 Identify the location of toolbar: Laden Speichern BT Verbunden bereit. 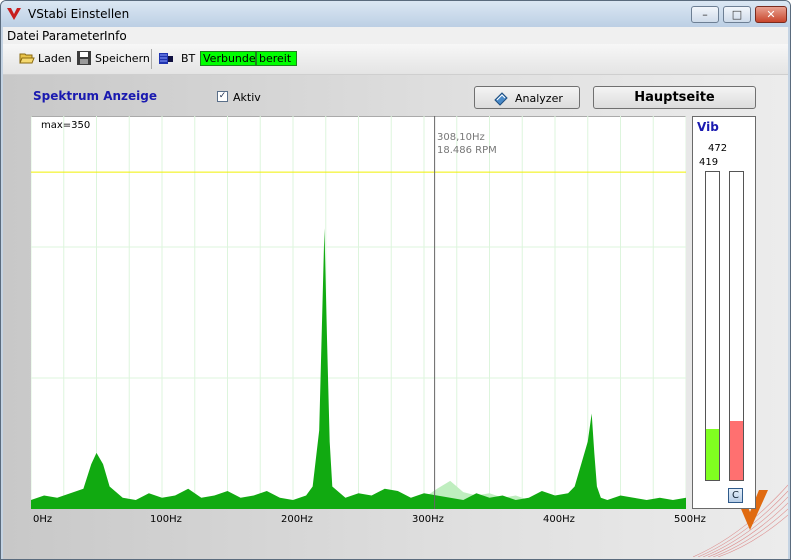
(395, 59).